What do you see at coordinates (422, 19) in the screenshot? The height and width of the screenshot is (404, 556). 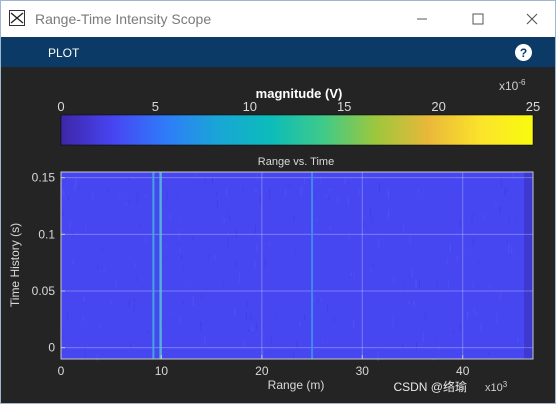 I see `minimize-button` at bounding box center [422, 19].